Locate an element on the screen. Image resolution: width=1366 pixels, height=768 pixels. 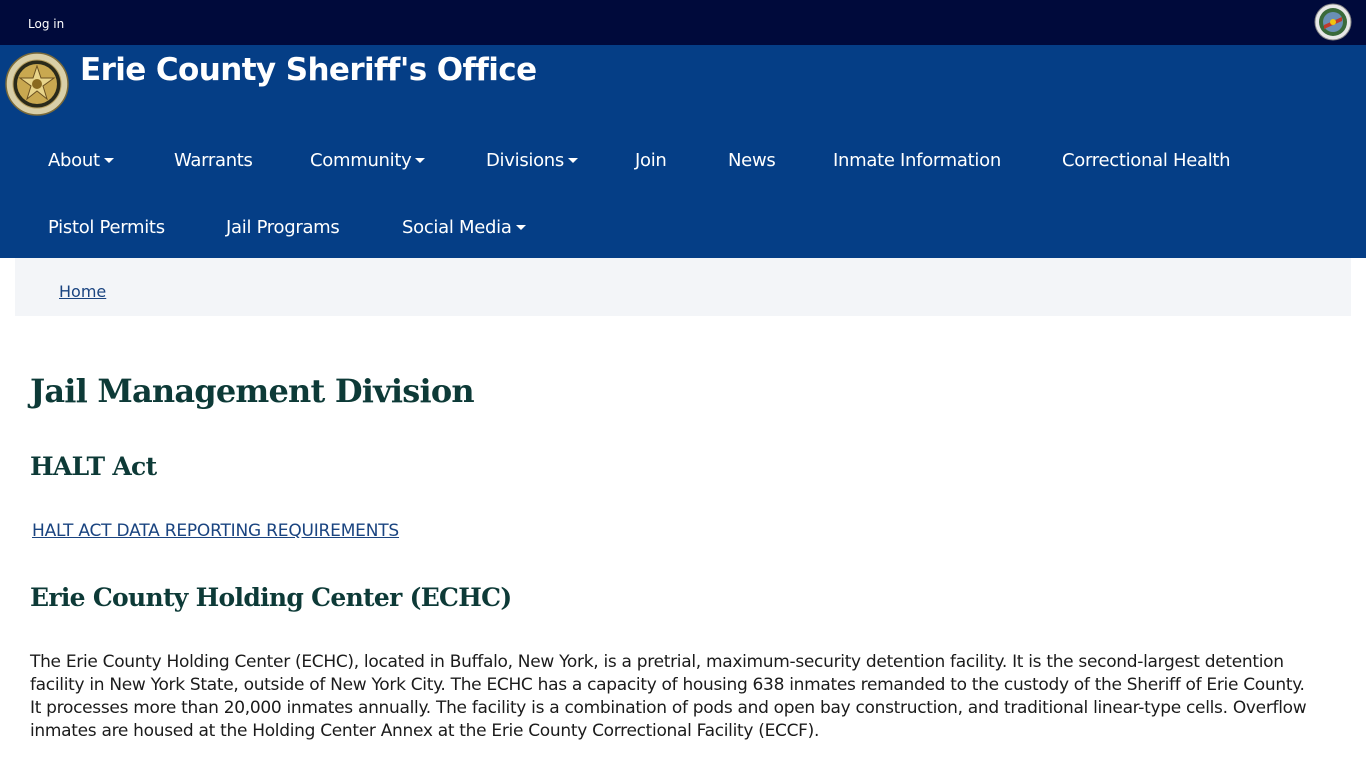
nav-inmate-information-label: Inmate Information is located at coordinates (917, 160).